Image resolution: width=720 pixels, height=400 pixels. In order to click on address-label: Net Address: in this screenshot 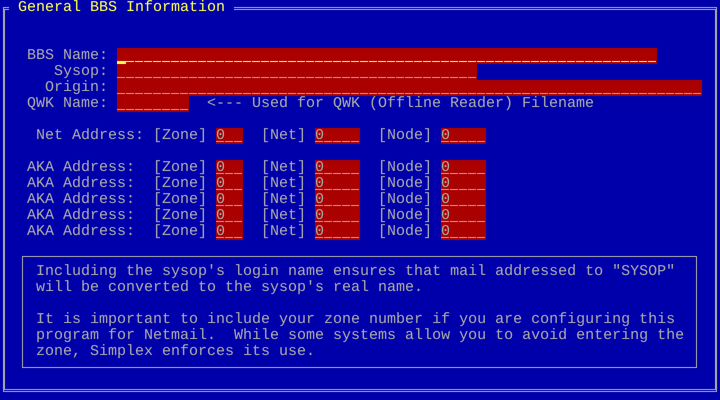, I will do `click(90, 136)`.